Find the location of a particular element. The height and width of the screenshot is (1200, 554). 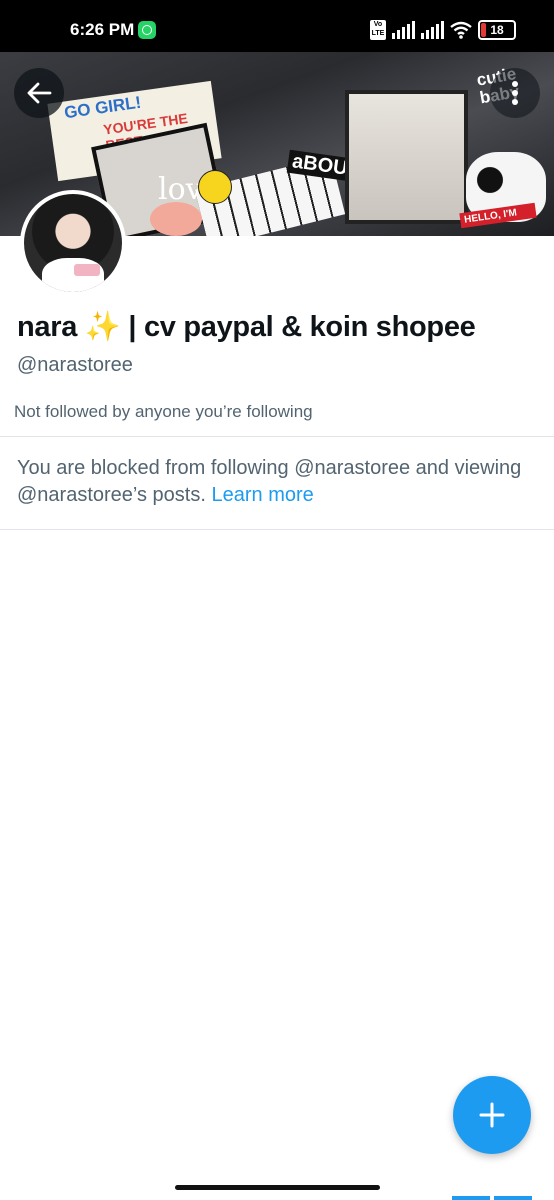

wifi-icon is located at coordinates (461, 30).